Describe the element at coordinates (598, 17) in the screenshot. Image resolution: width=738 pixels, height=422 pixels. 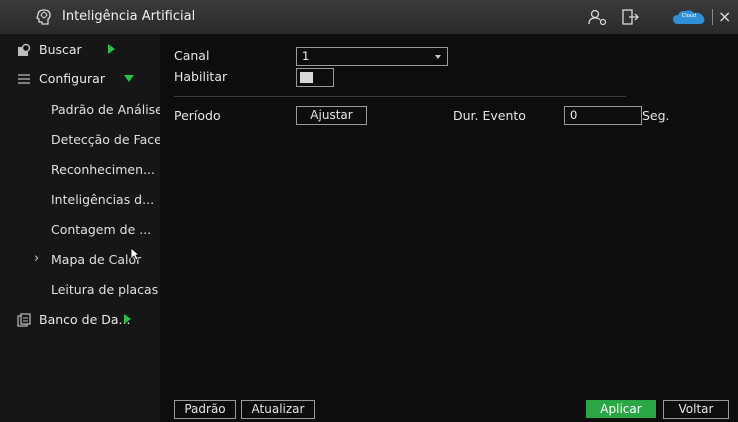
I see `user-settings-icon` at that location.